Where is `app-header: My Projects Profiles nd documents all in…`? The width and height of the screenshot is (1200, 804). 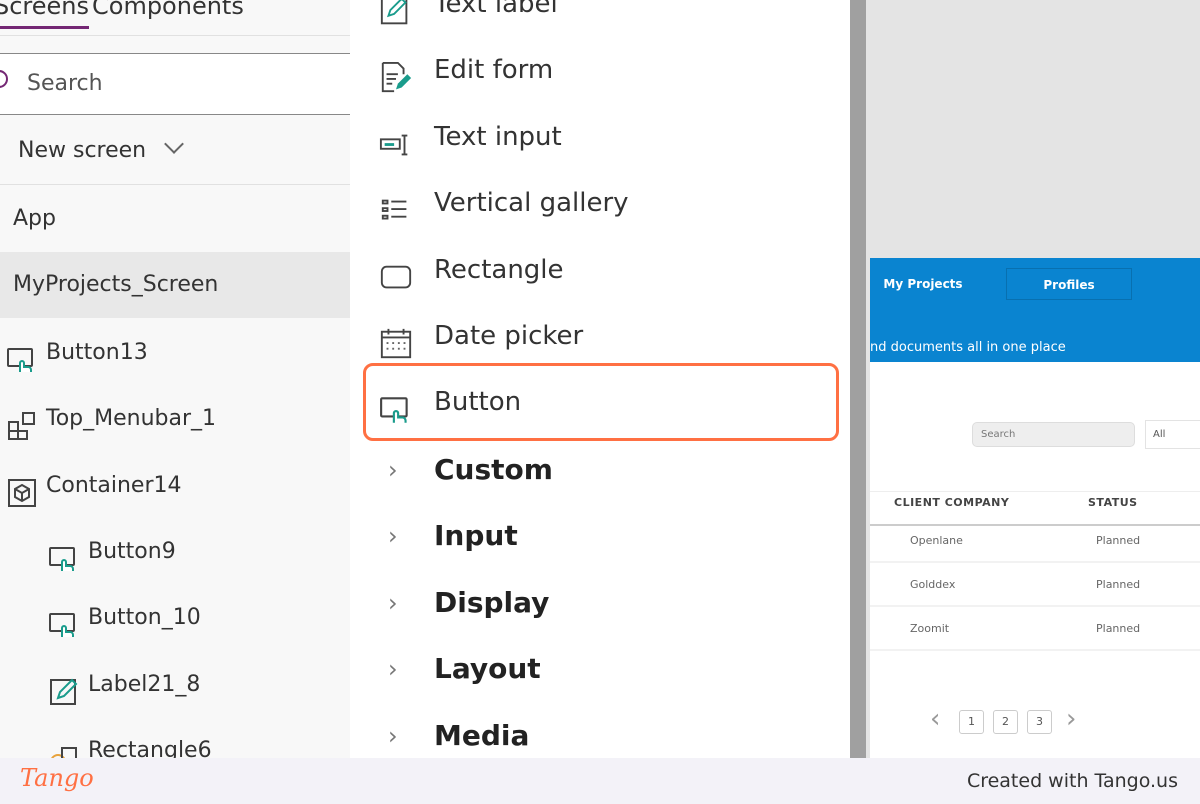 app-header: My Projects Profiles nd documents all in… is located at coordinates (1035, 310).